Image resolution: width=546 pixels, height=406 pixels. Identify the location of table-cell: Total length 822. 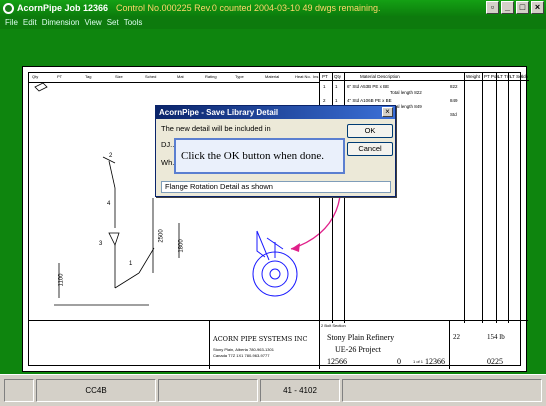
(406, 92).